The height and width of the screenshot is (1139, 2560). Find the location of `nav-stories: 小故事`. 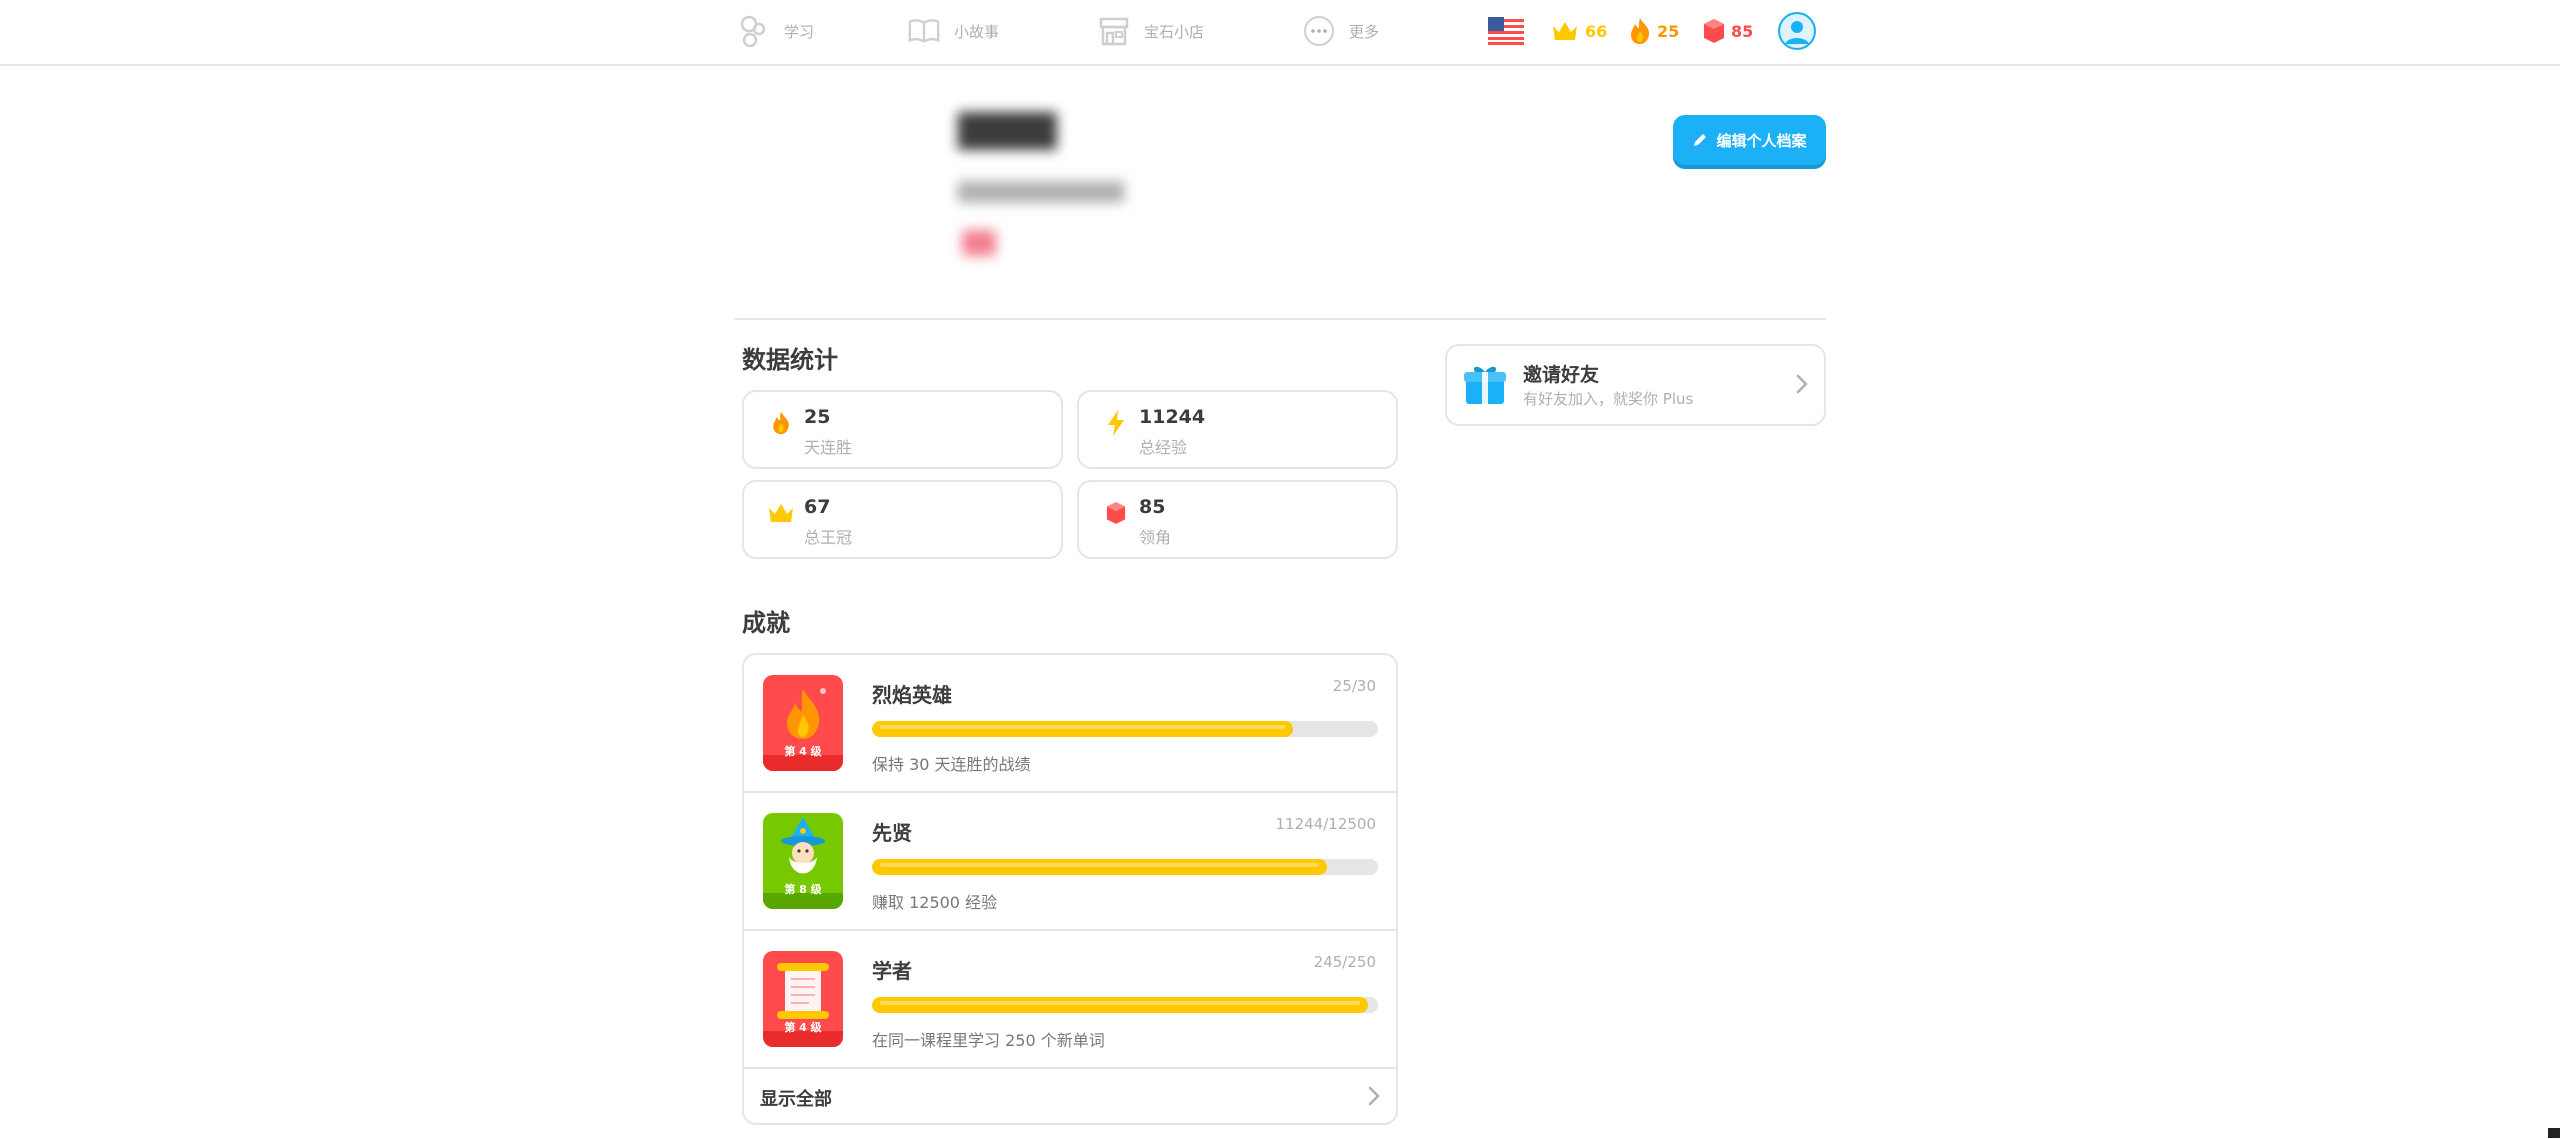

nav-stories: 小故事 is located at coordinates (953, 31).